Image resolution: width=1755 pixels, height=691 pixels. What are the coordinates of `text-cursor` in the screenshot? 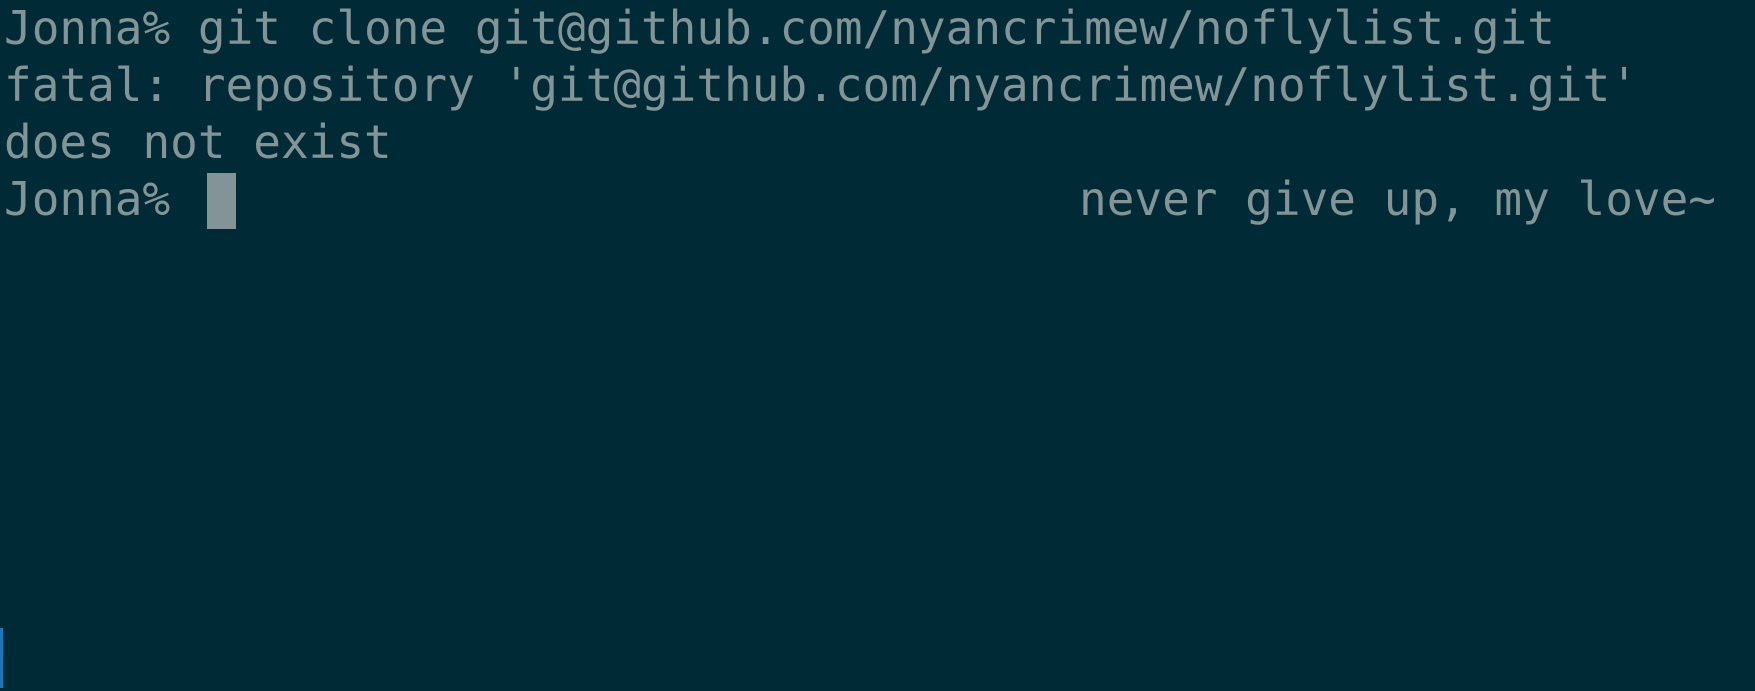 It's located at (221, 201).